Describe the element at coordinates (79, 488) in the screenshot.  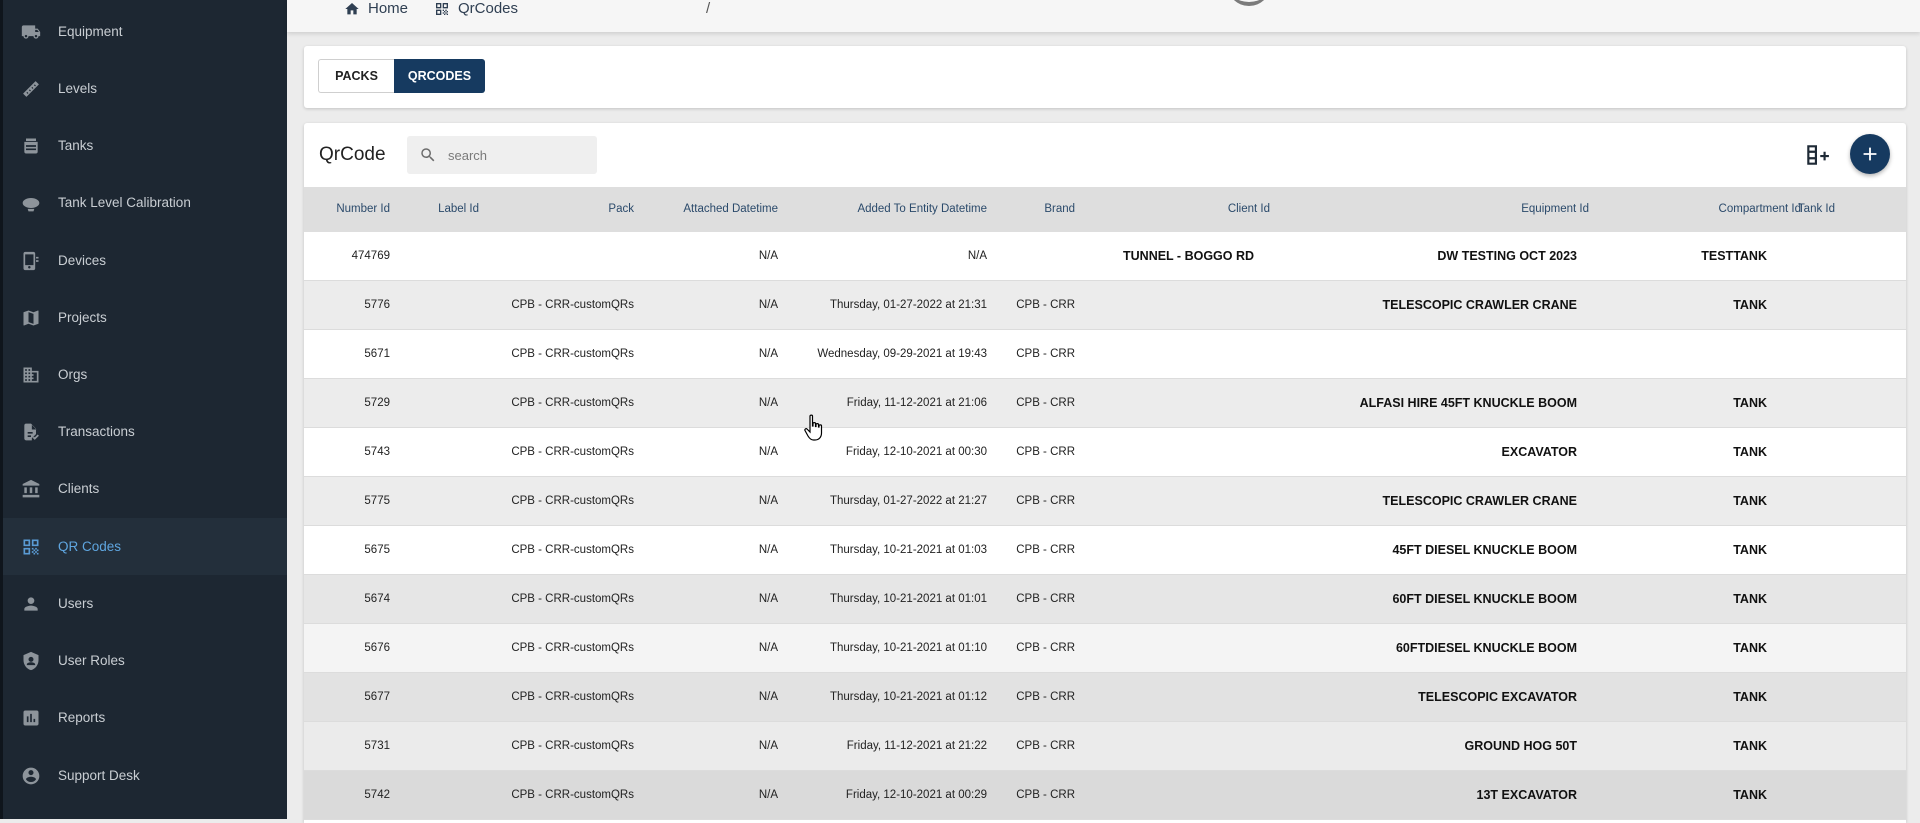
I see `sidebar-item-label: Clients` at that location.